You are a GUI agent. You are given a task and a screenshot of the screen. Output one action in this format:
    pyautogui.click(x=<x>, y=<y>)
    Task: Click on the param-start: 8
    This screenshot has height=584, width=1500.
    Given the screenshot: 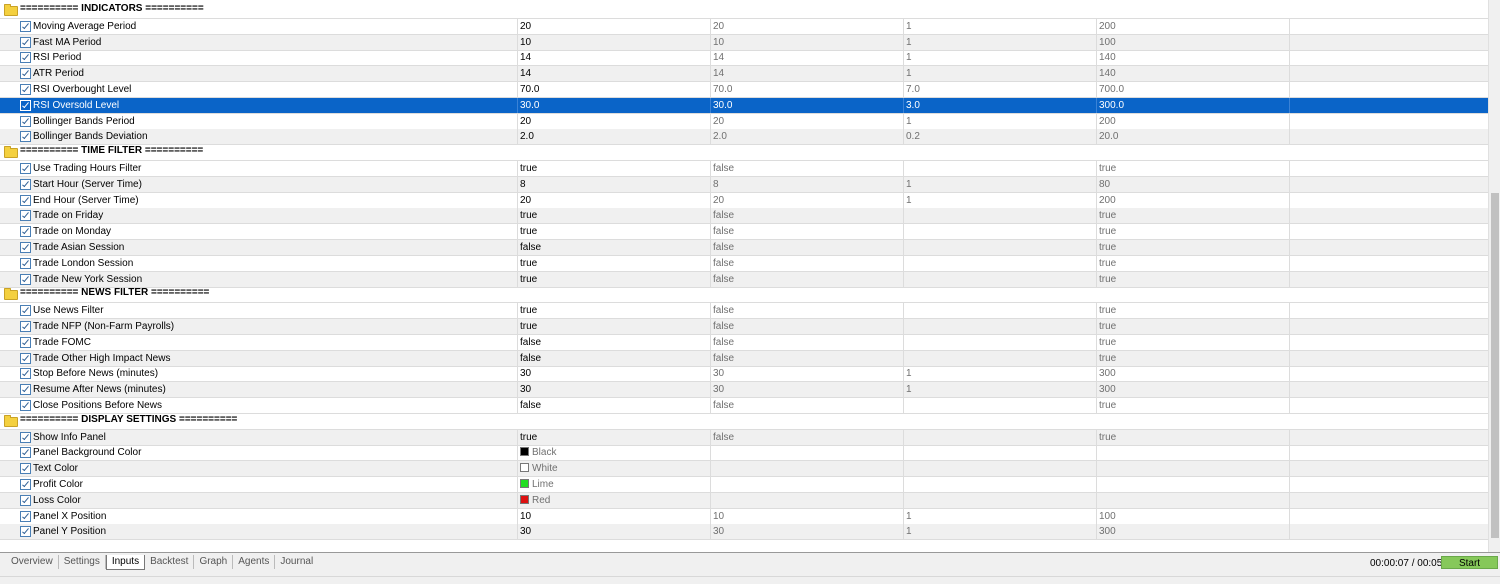 What is the action you would take?
    pyautogui.click(x=807, y=184)
    